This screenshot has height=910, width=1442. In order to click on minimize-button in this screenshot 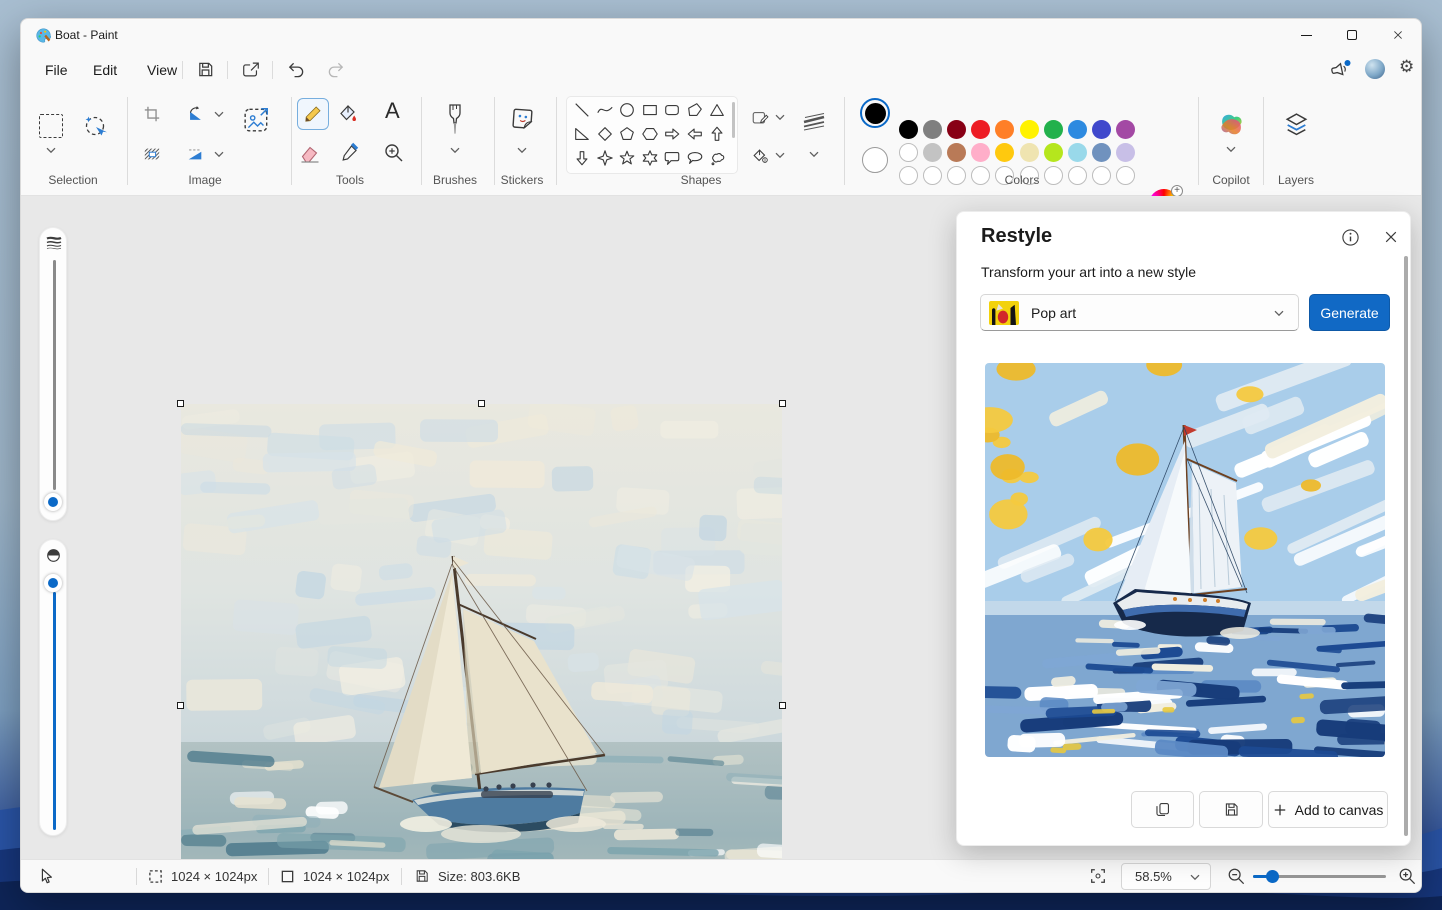, I will do `click(1306, 35)`.